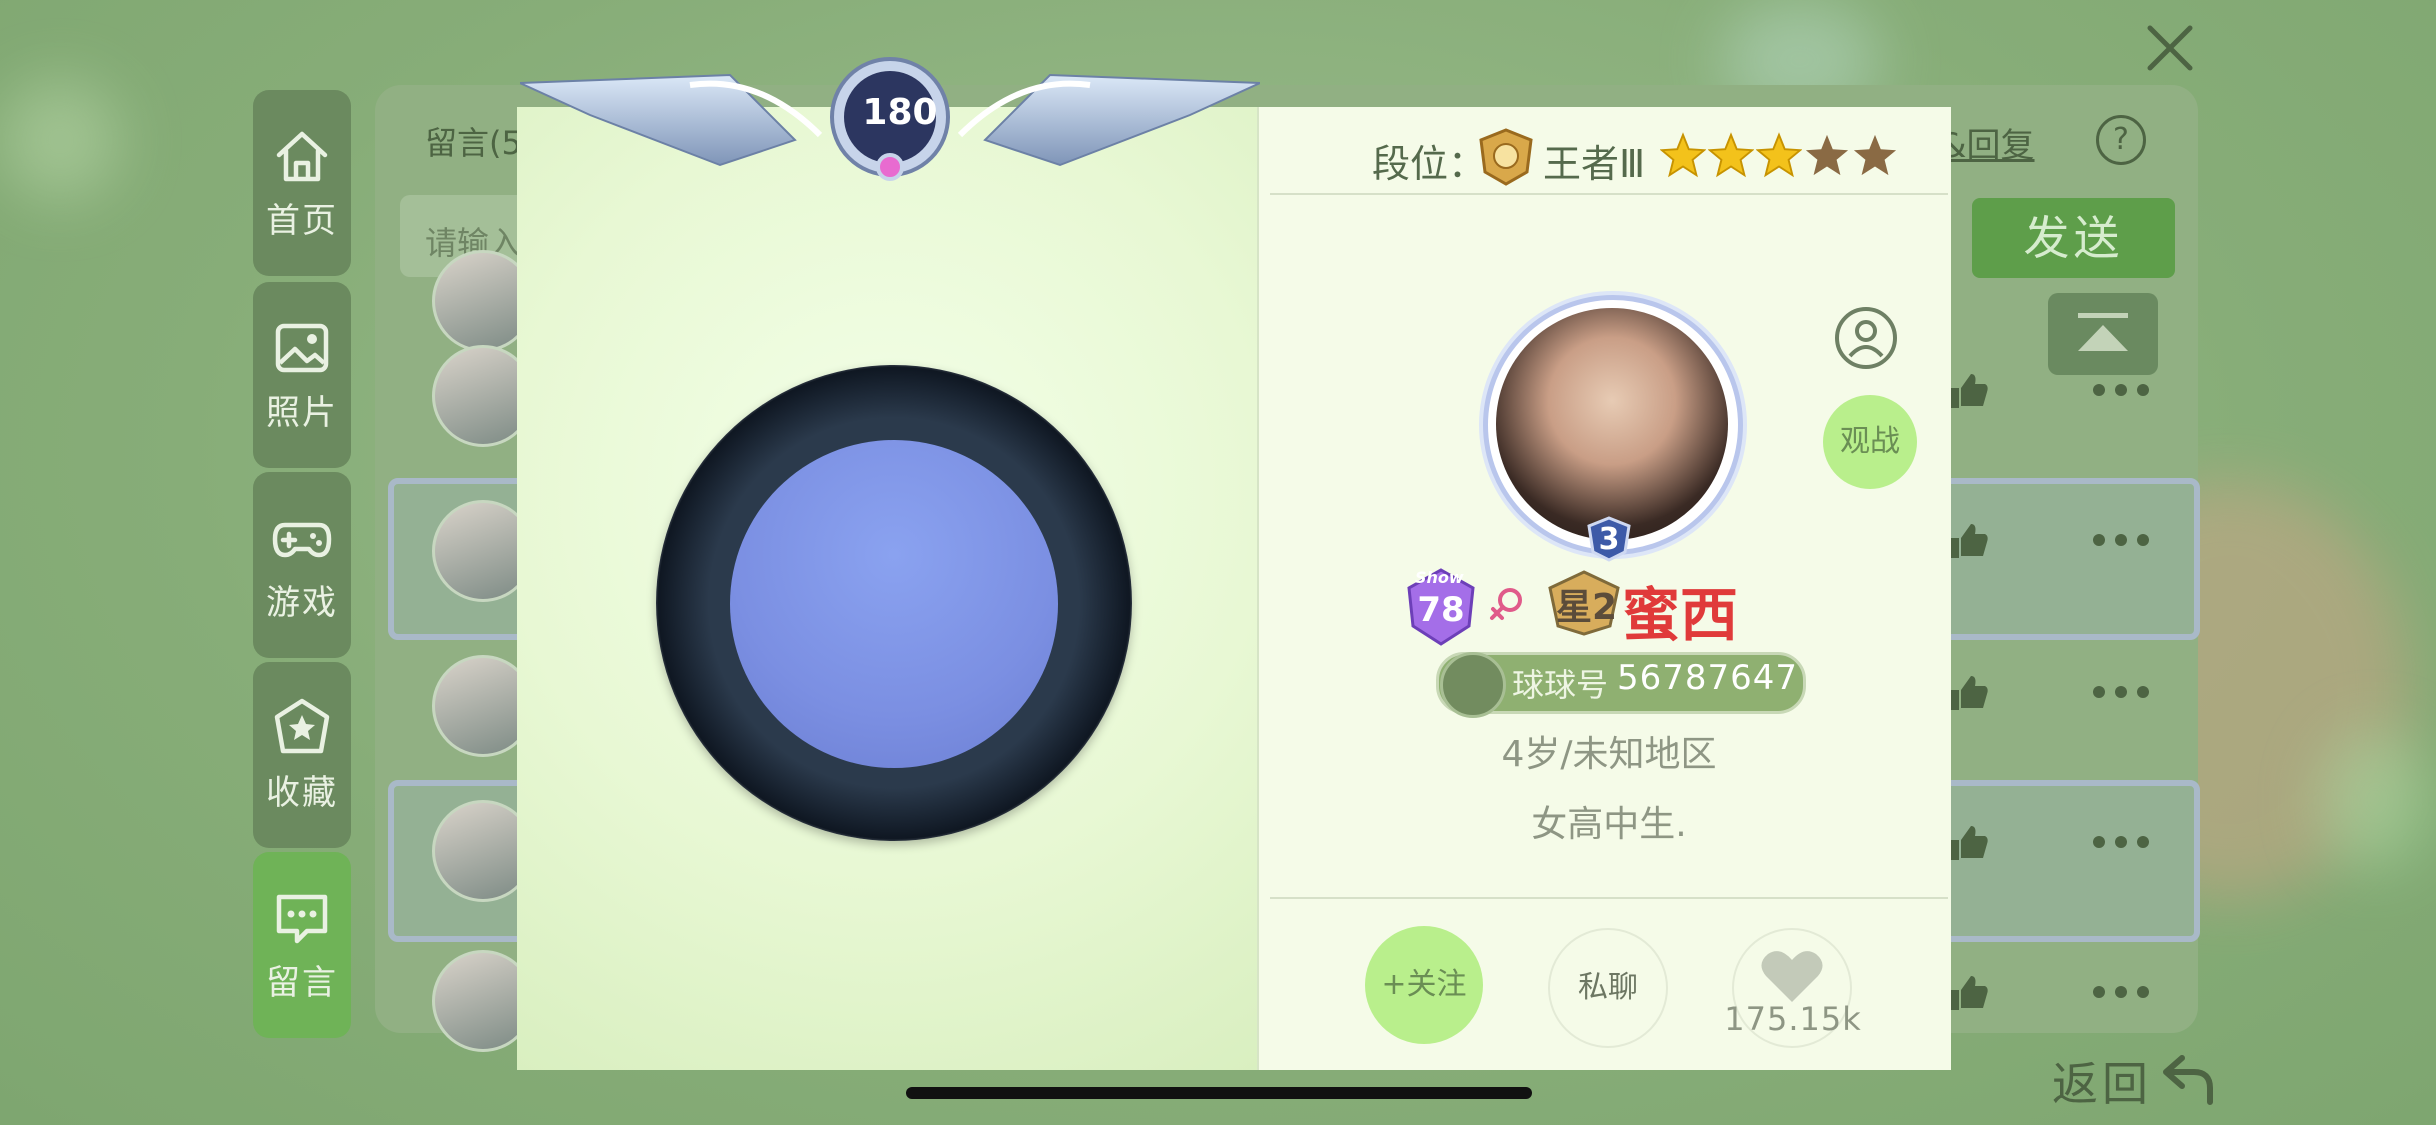 The image size is (2436, 1125). I want to click on age-region: 4岁/未知地区, so click(1609, 754).